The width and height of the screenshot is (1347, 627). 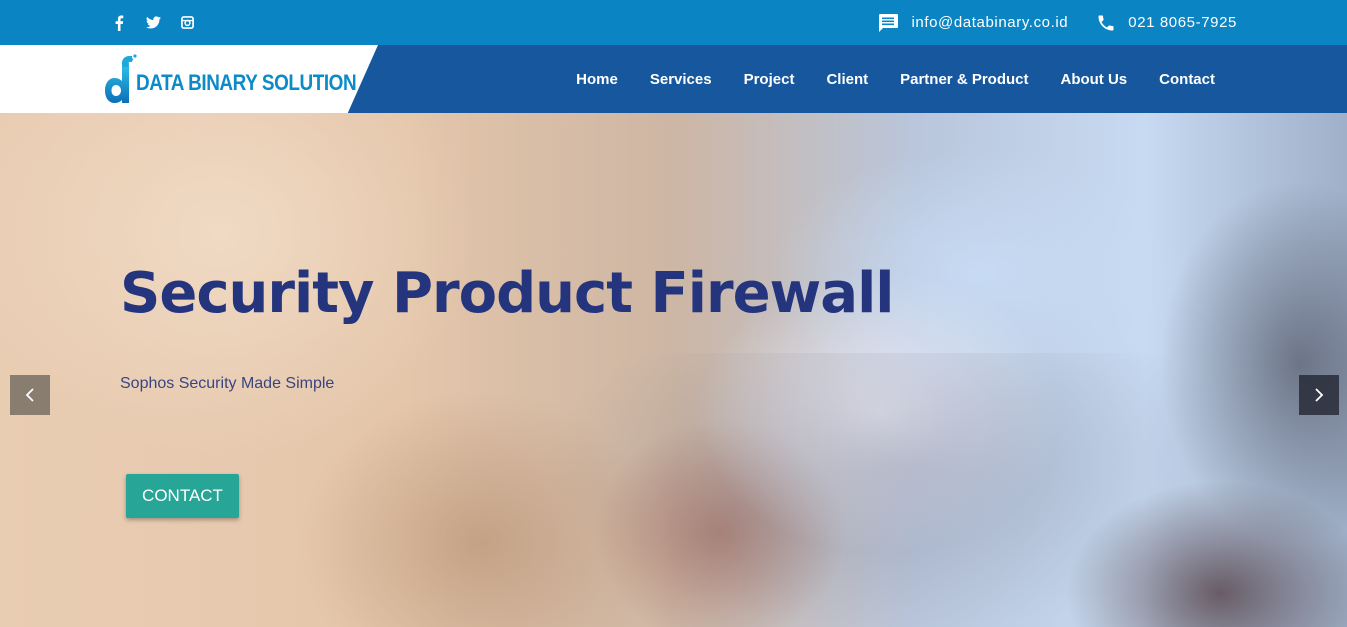 What do you see at coordinates (1182, 22) in the screenshot?
I see `phone-text: 021 8065-7925` at bounding box center [1182, 22].